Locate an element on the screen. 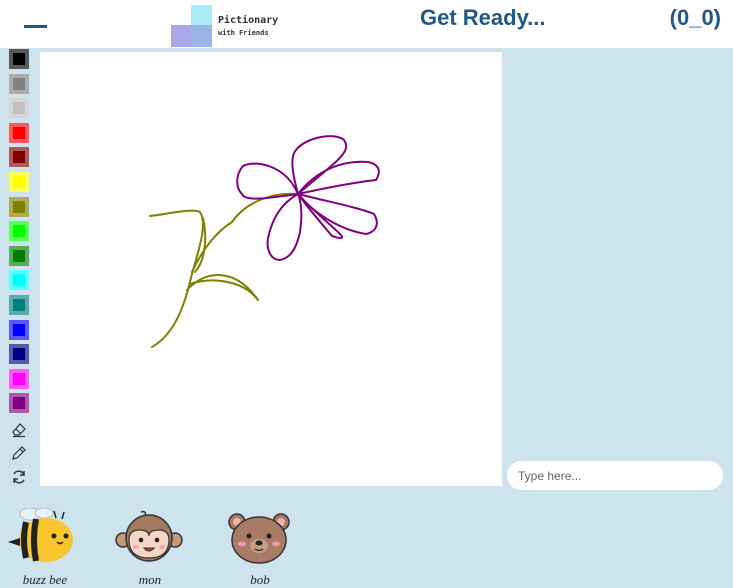 This screenshot has height=588, width=733. pencil-icon is located at coordinates (19, 453).